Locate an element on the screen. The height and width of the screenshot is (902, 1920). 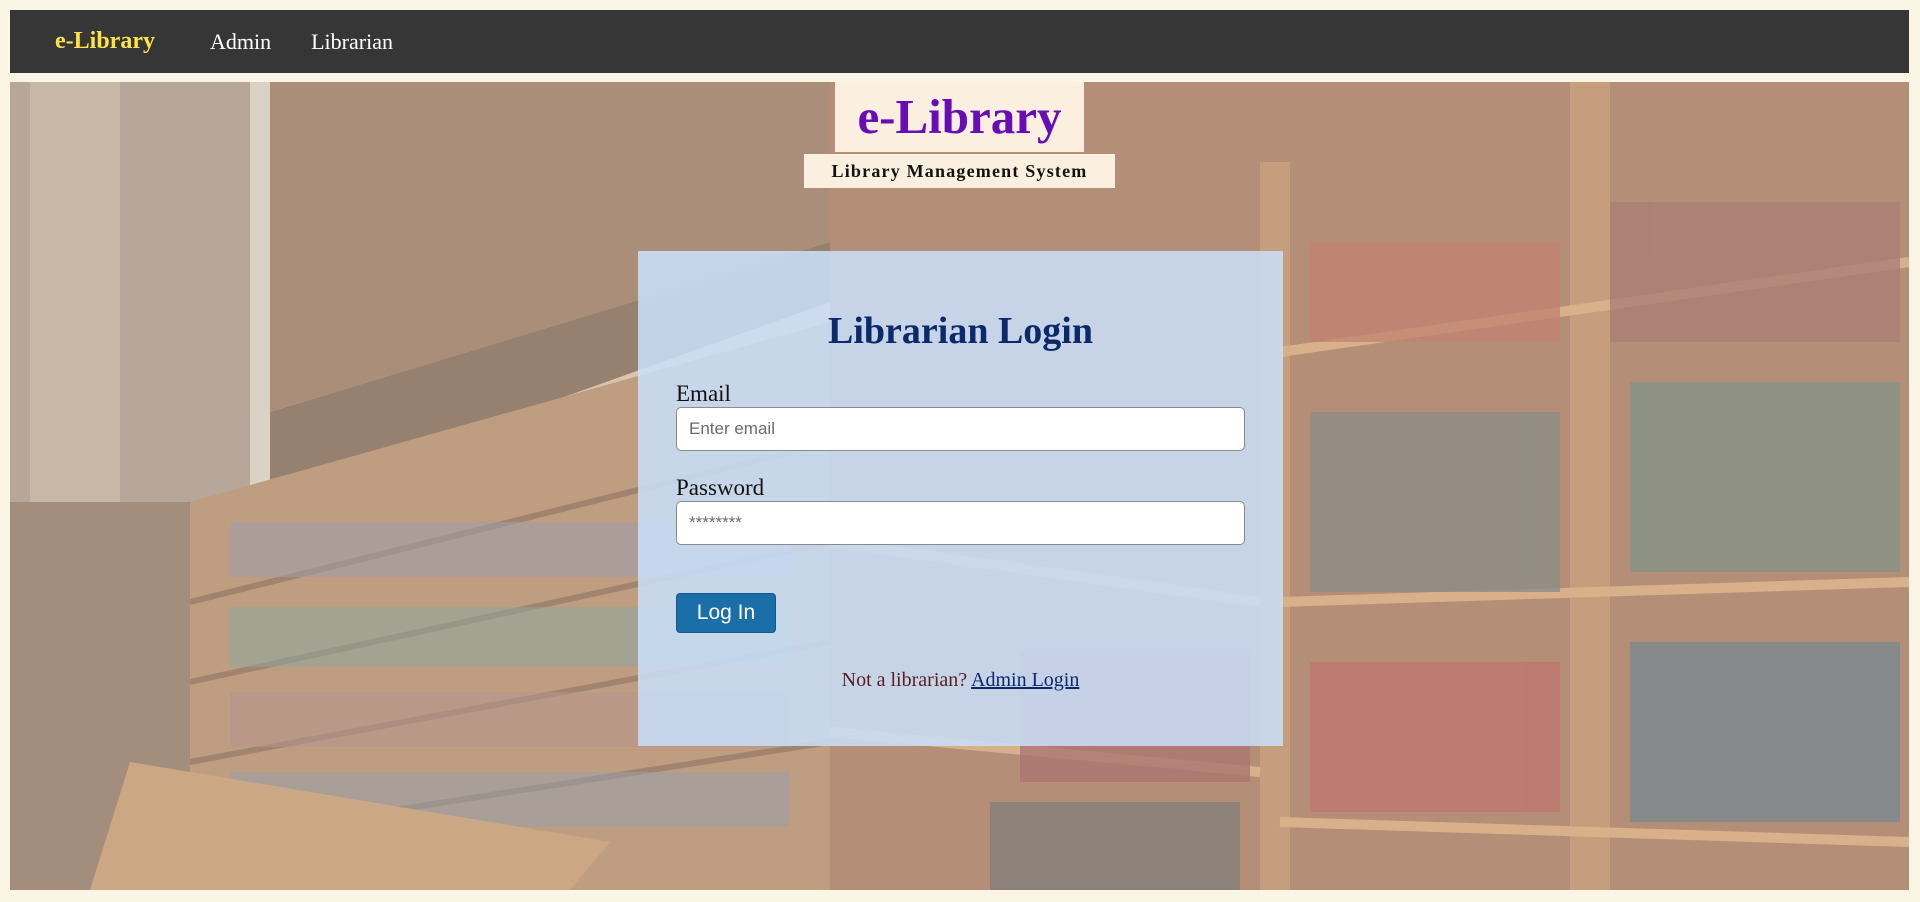
admin-login-prompt: Not a librarian? Admin Login is located at coordinates (960, 680).